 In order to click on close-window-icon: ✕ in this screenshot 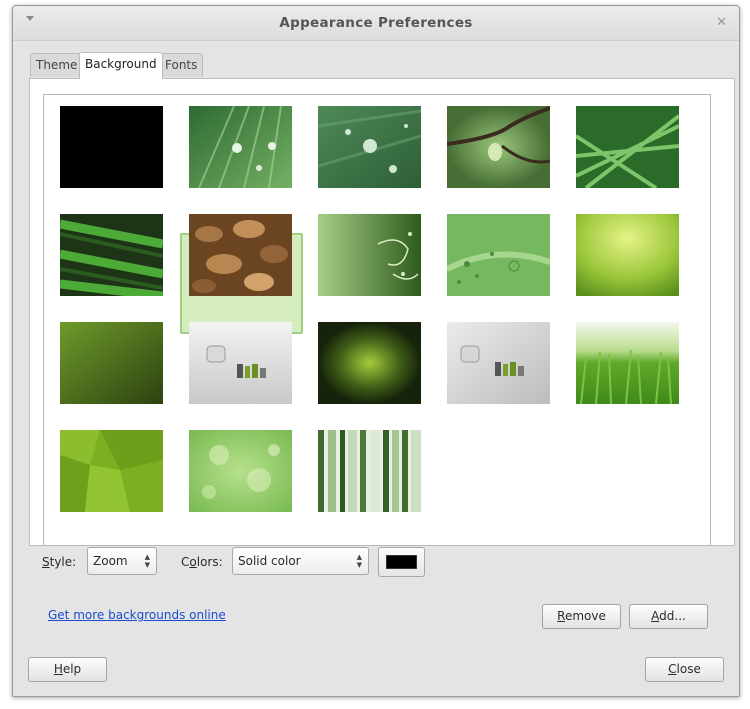, I will do `click(721, 22)`.